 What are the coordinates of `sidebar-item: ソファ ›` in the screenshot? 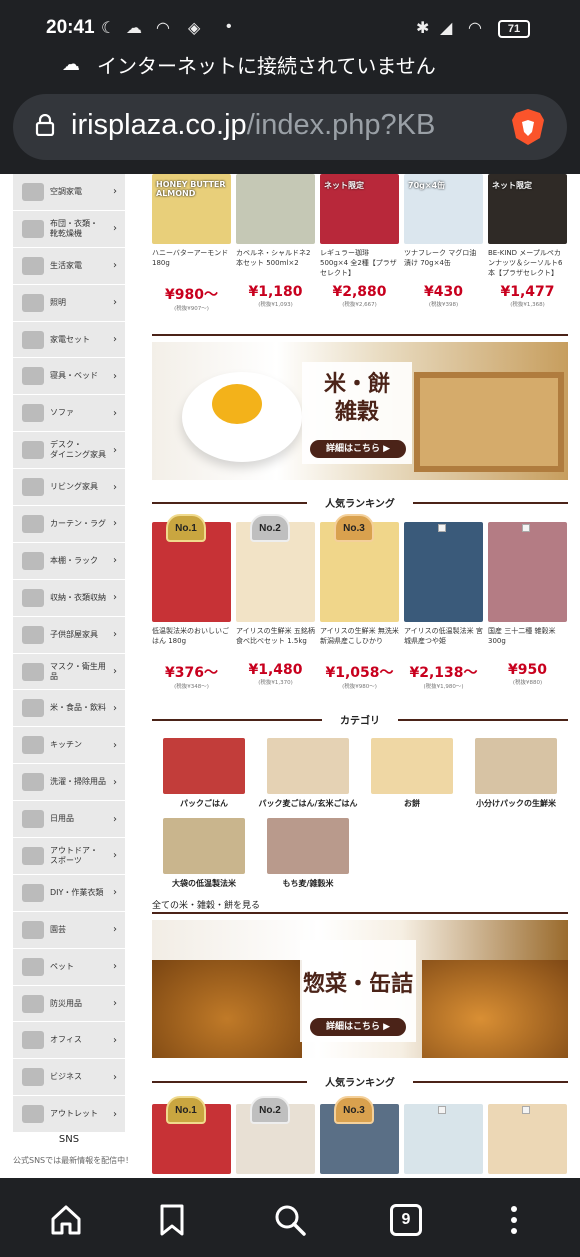 It's located at (69, 414).